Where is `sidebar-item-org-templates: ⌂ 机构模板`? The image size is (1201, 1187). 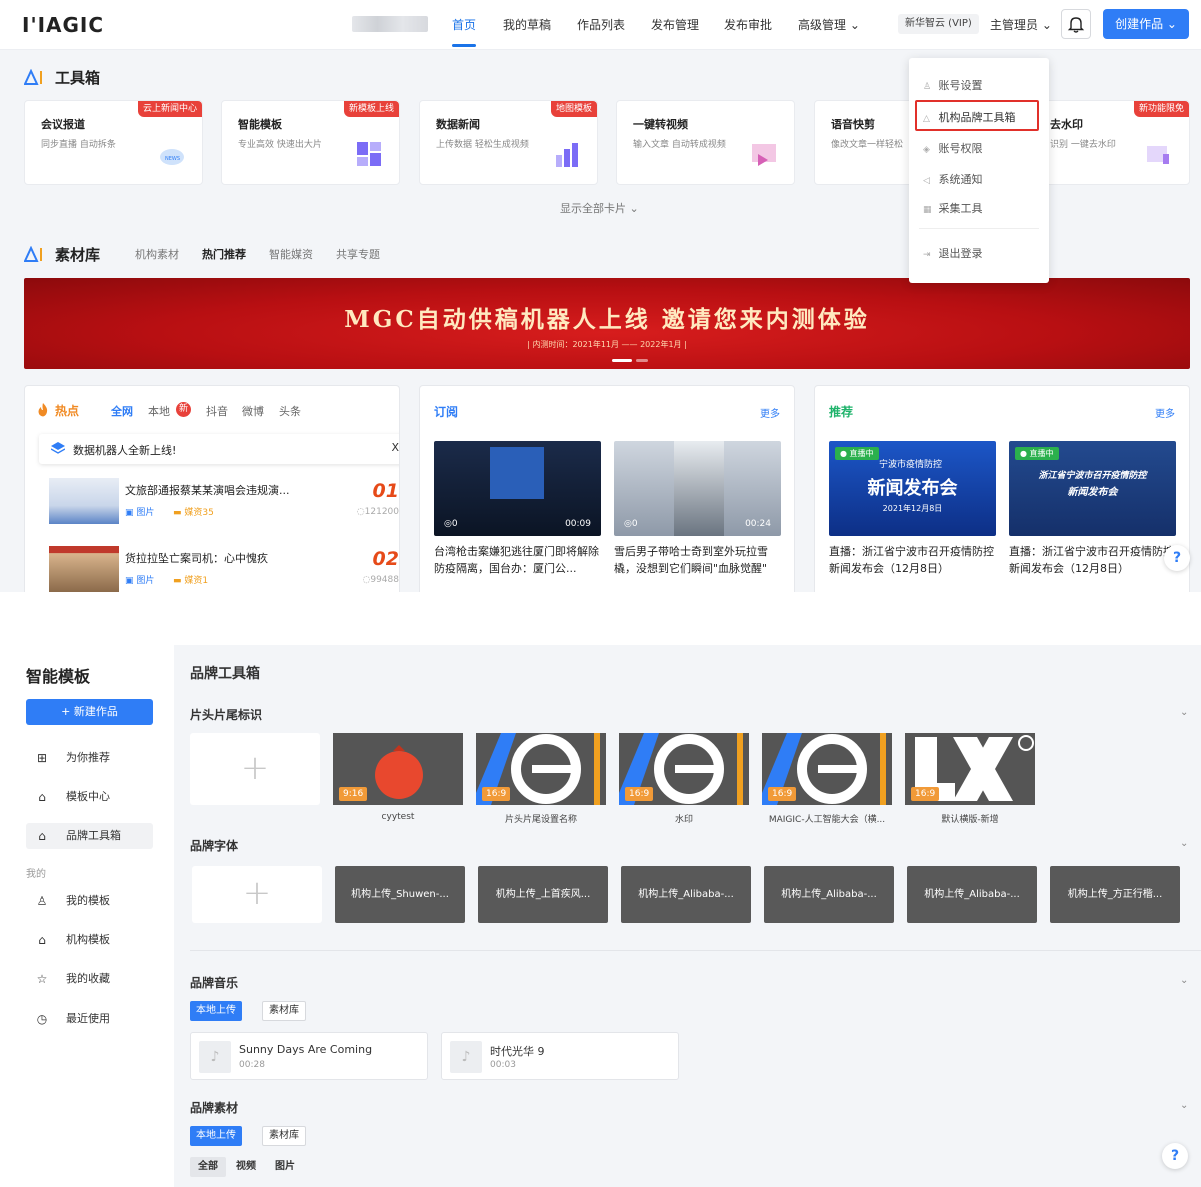 sidebar-item-org-templates: ⌂ 机构模板 is located at coordinates (89, 940).